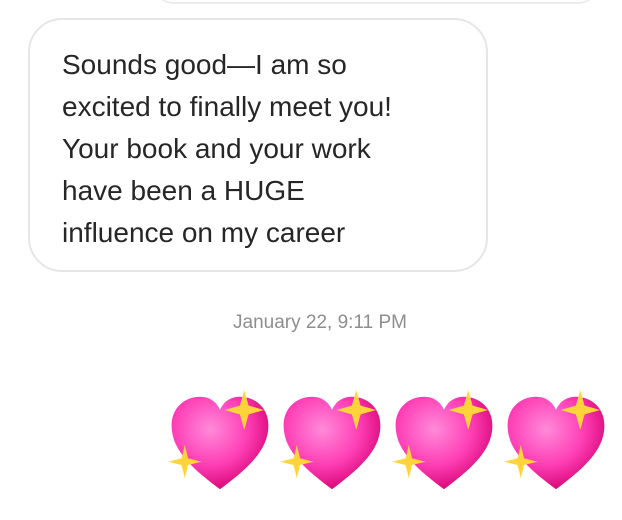 The width and height of the screenshot is (622, 520). Describe the element at coordinates (320, 322) in the screenshot. I see `message-timestamp: January 22, 9:11 PM` at that location.